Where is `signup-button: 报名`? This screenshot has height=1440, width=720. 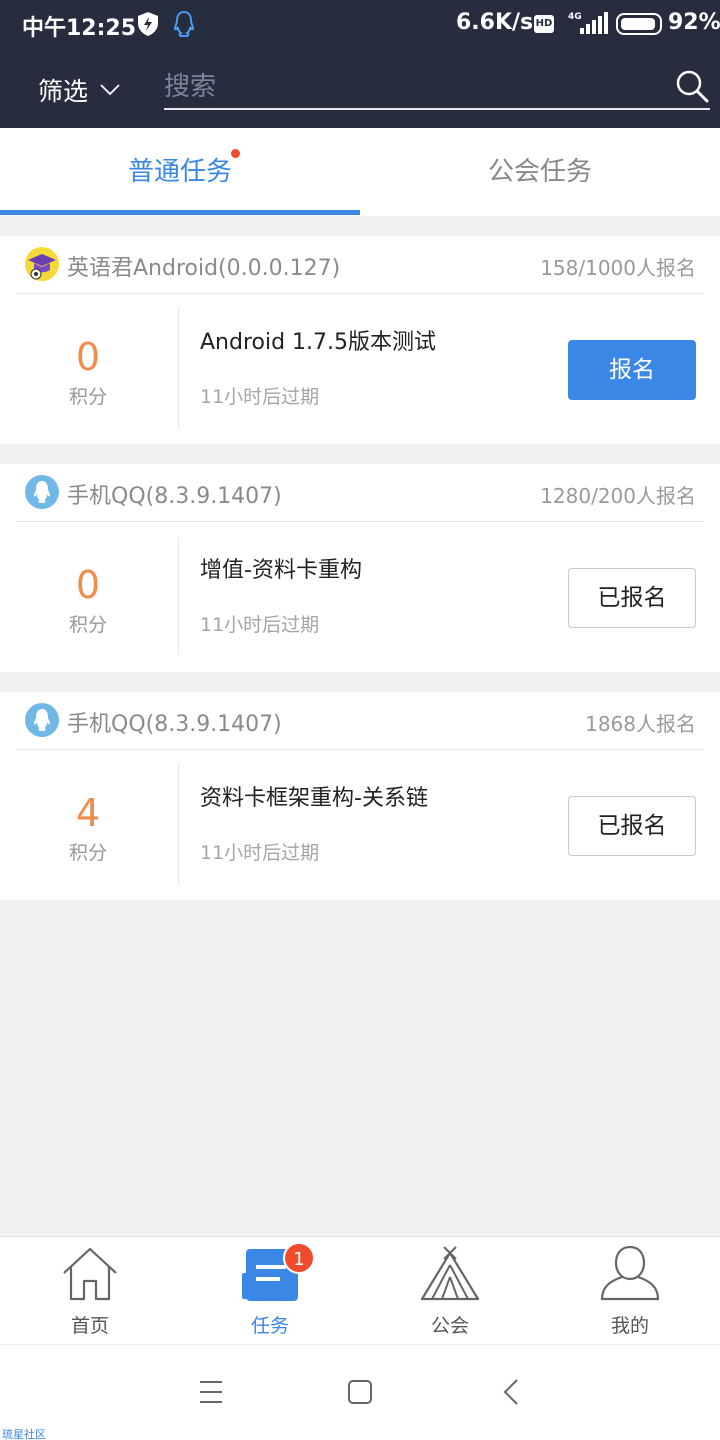 signup-button: 报名 is located at coordinates (632, 370).